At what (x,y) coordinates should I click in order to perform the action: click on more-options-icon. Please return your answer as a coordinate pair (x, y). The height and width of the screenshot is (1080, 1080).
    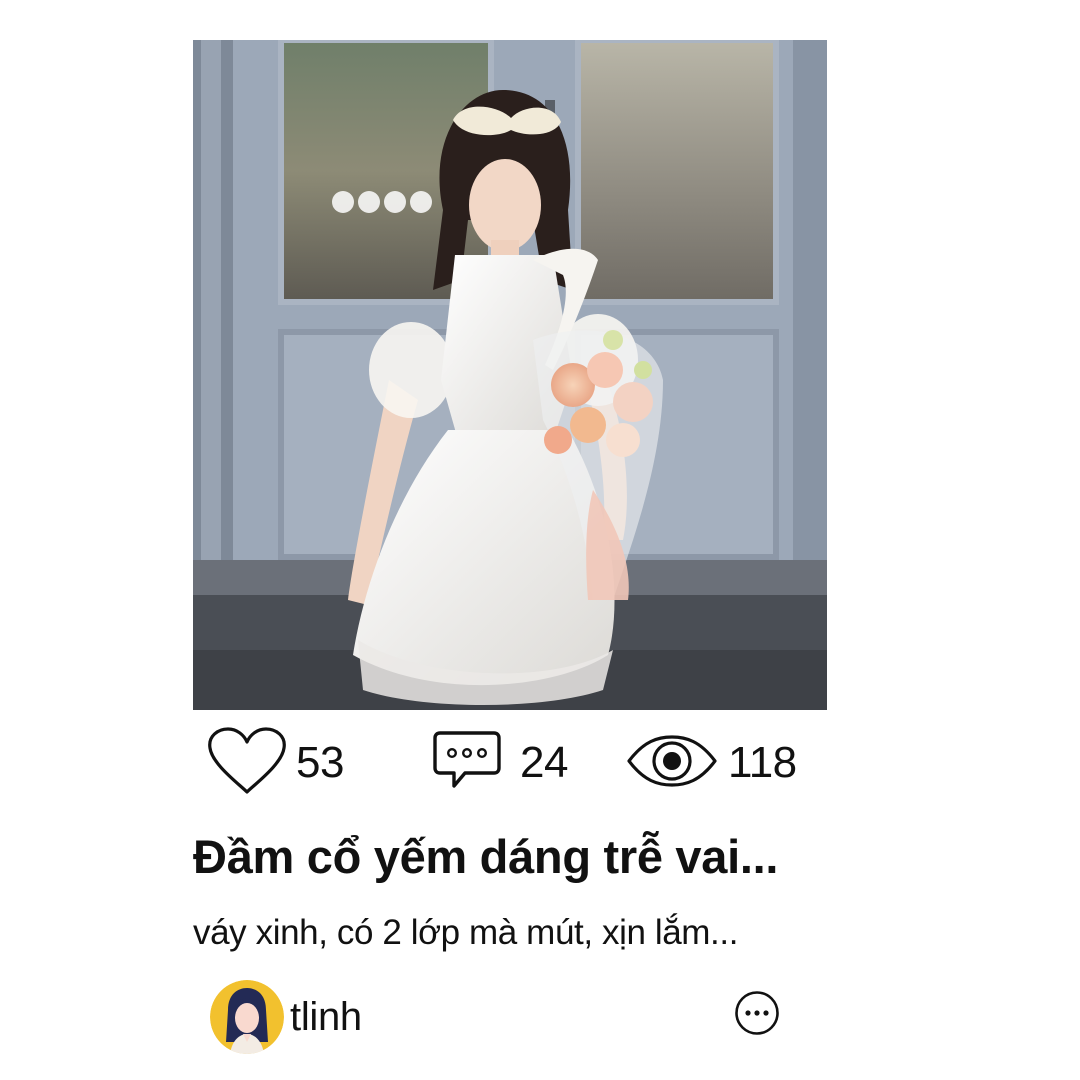
    Looking at the image, I should click on (757, 1015).